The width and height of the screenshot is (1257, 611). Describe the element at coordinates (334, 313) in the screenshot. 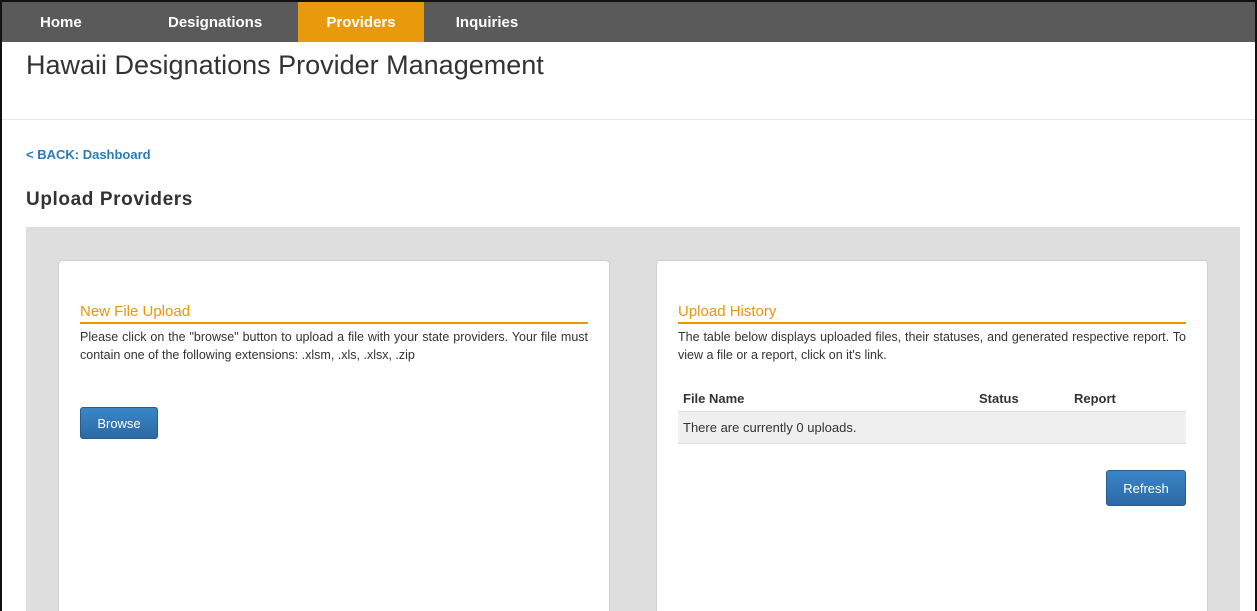

I see `upload-panel-heading: New File Upload` at that location.